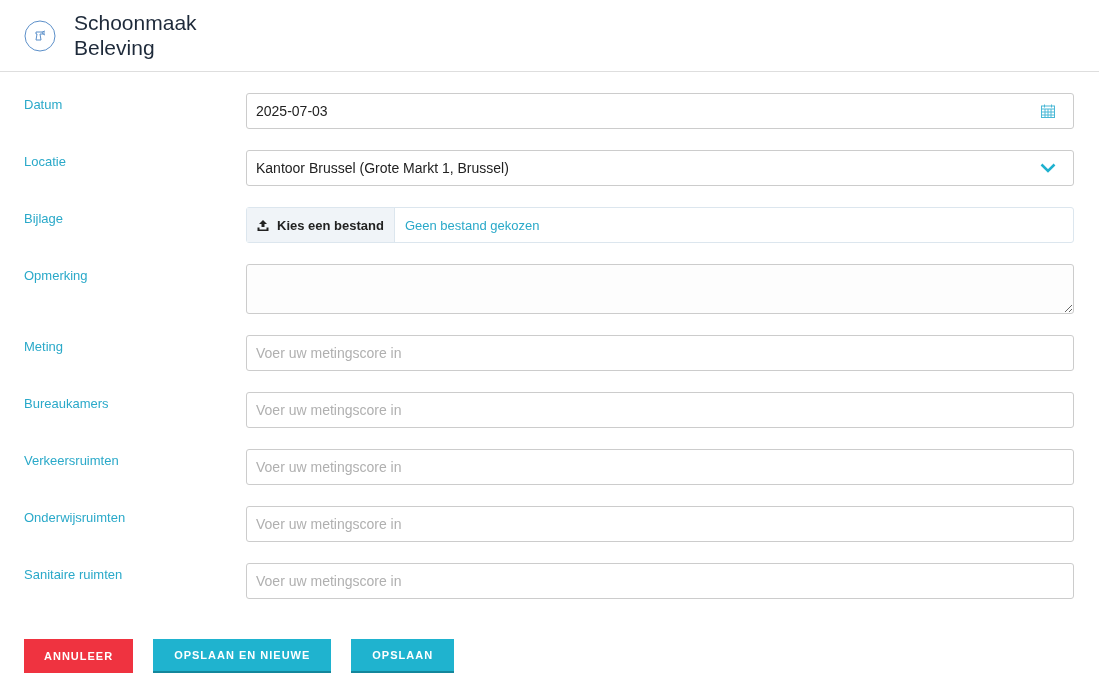 The height and width of the screenshot is (679, 1099). What do you see at coordinates (1048, 168) in the screenshot?
I see `chevron-down-icon` at bounding box center [1048, 168].